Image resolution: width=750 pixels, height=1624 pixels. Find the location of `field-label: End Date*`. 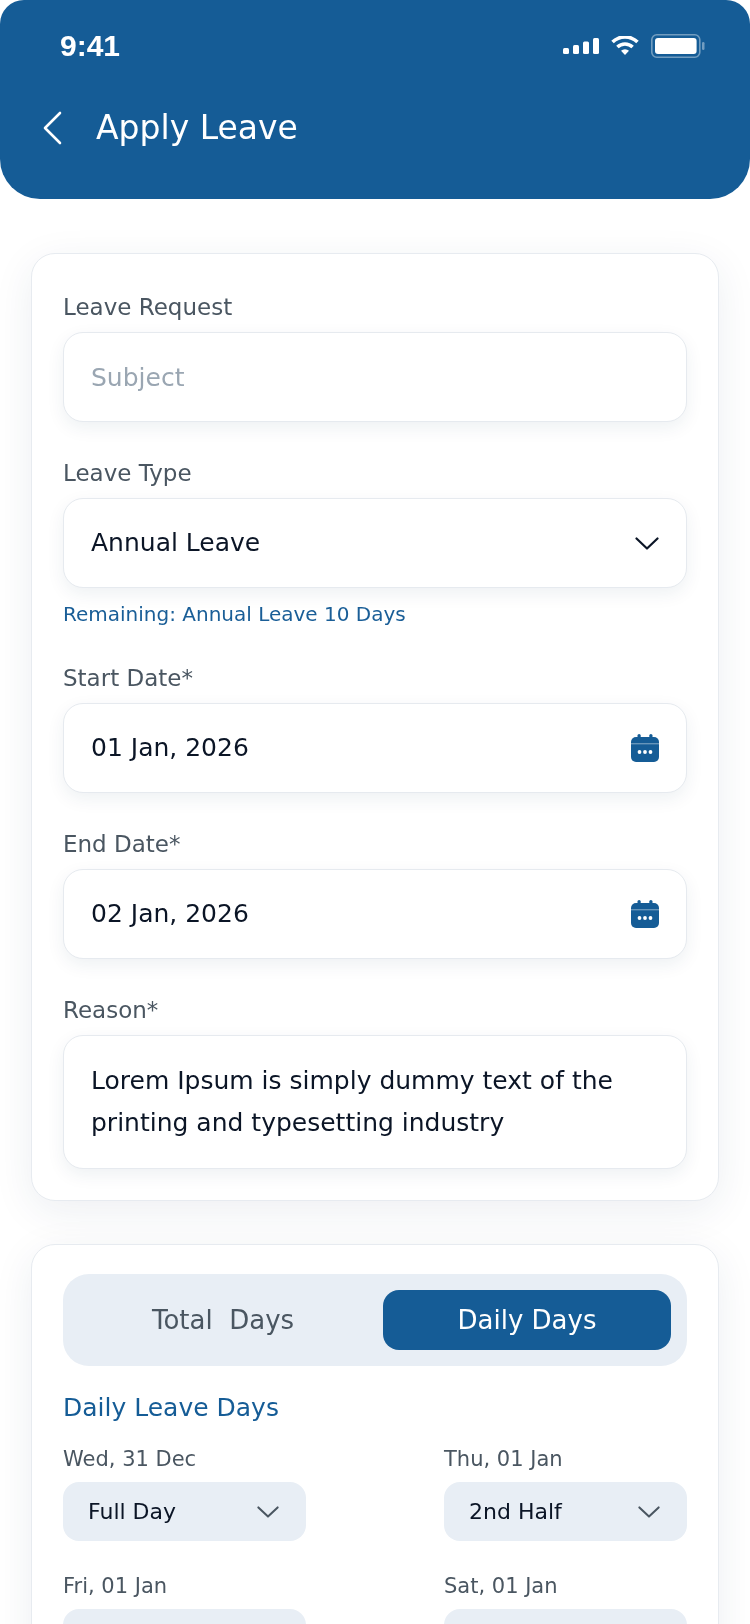

field-label: End Date* is located at coordinates (122, 844).